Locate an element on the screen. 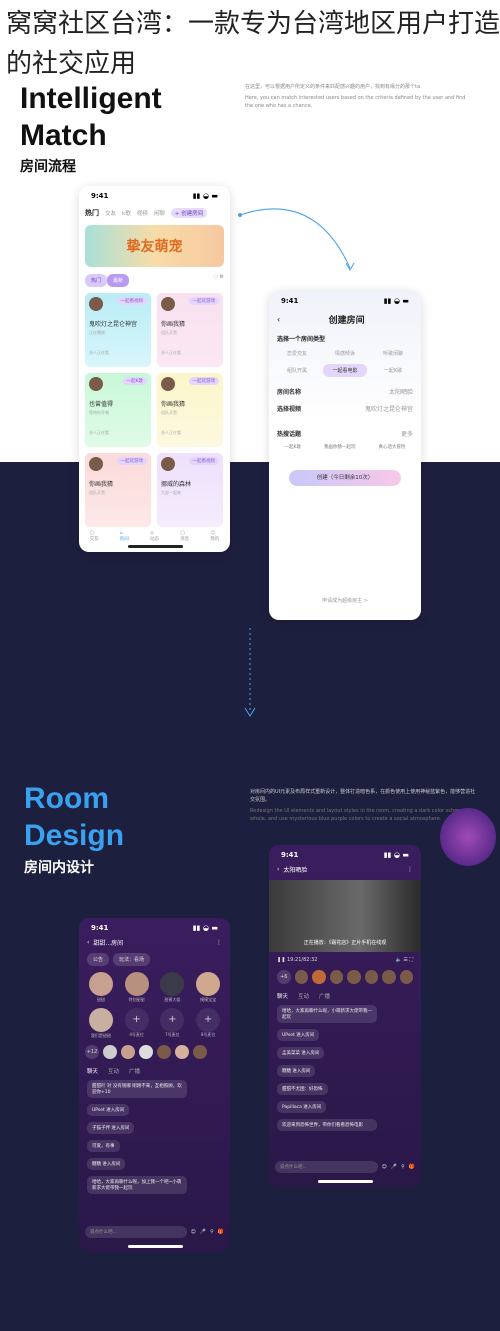 This screenshot has height=1331, width=500. tab-video: 视频 is located at coordinates (142, 213).